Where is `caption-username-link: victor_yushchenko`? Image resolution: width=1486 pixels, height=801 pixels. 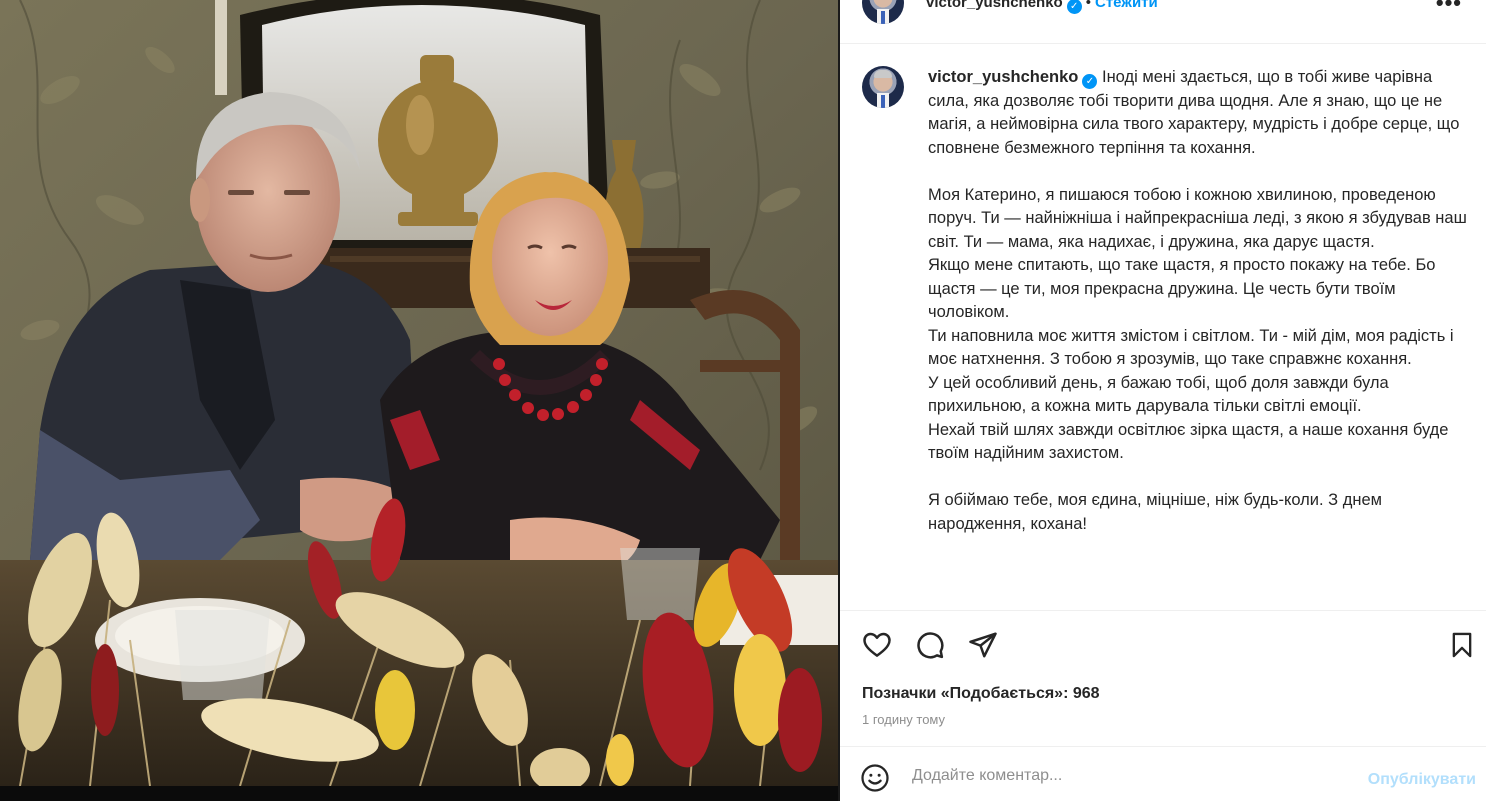 caption-username-link: victor_yushchenko is located at coordinates (1003, 77).